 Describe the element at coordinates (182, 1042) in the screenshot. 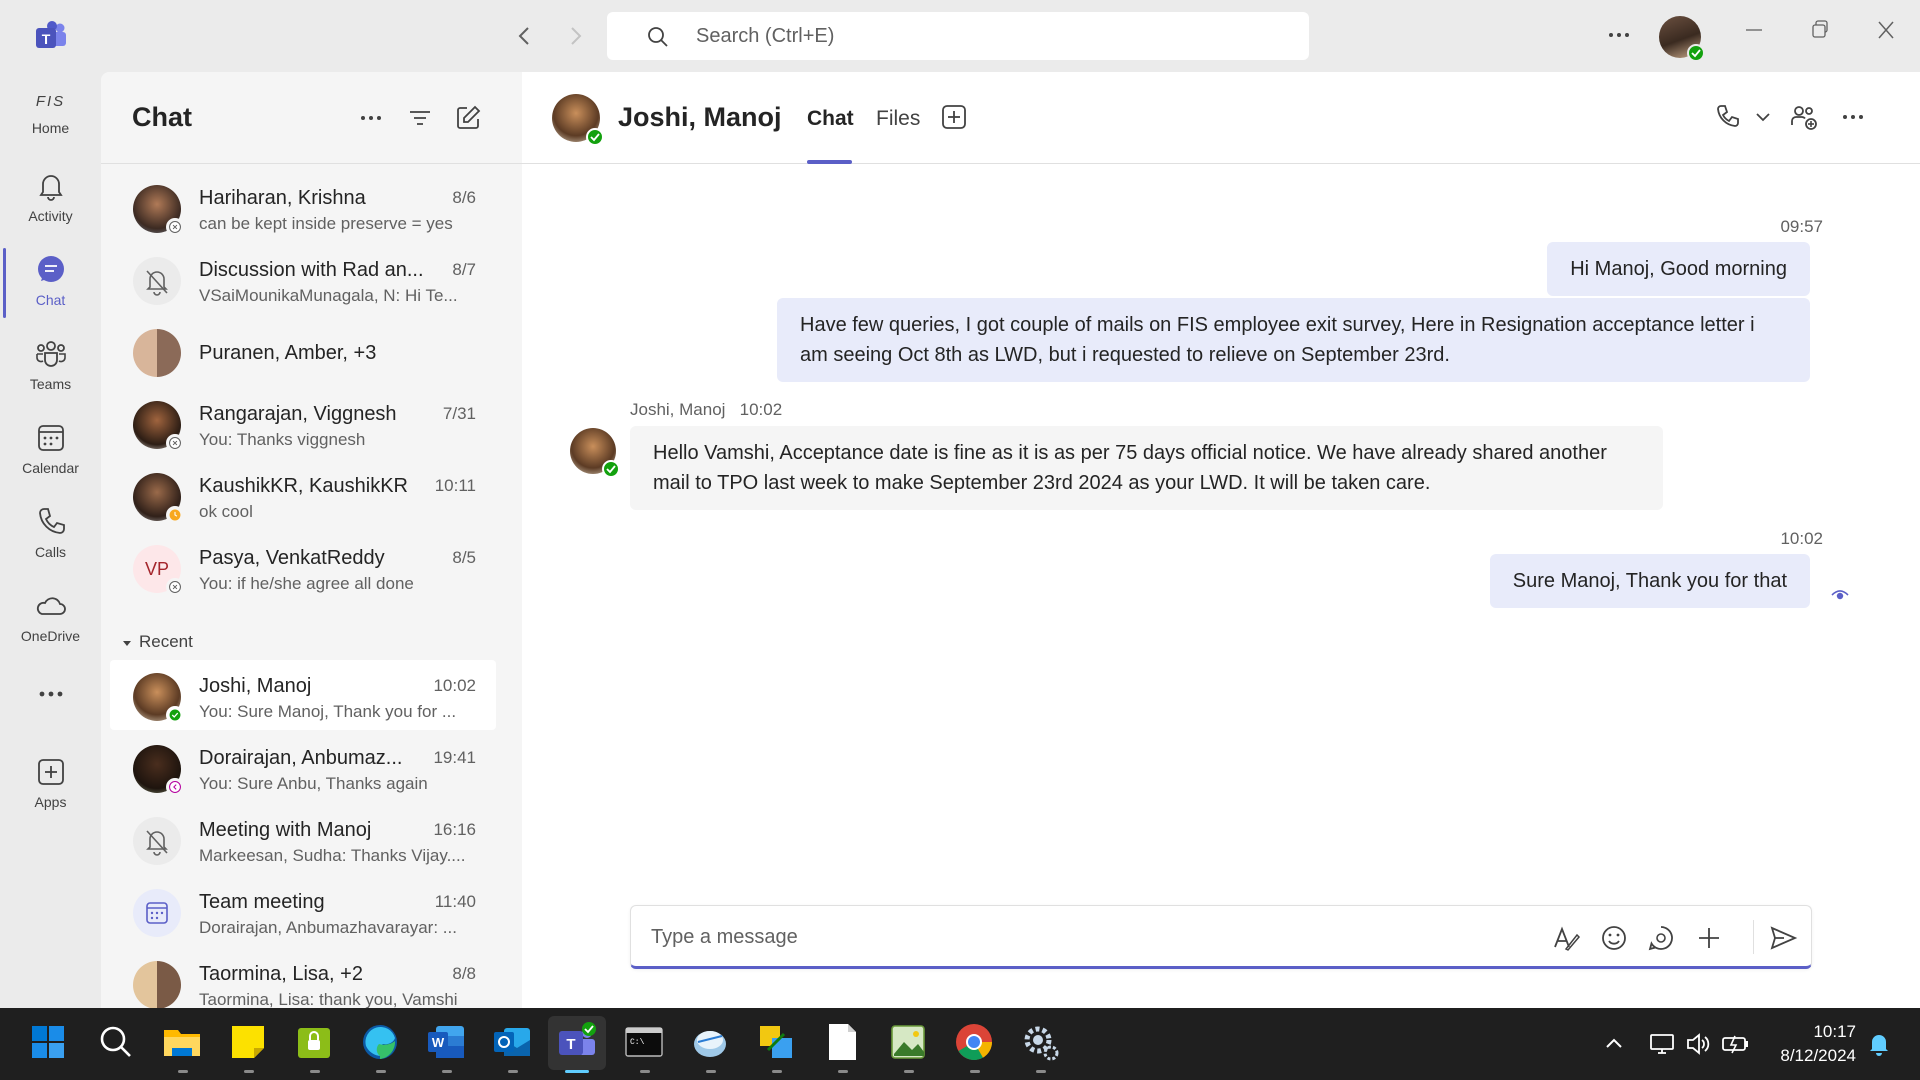

I see `file-explorer-icon` at that location.